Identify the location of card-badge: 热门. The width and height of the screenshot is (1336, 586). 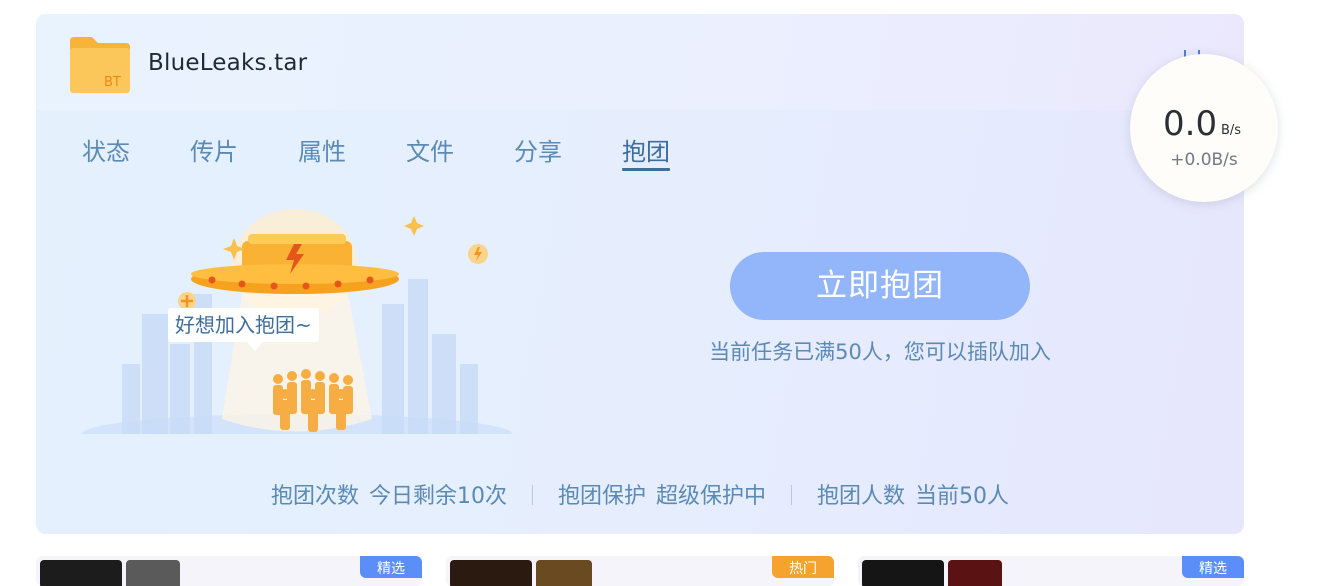
(803, 567).